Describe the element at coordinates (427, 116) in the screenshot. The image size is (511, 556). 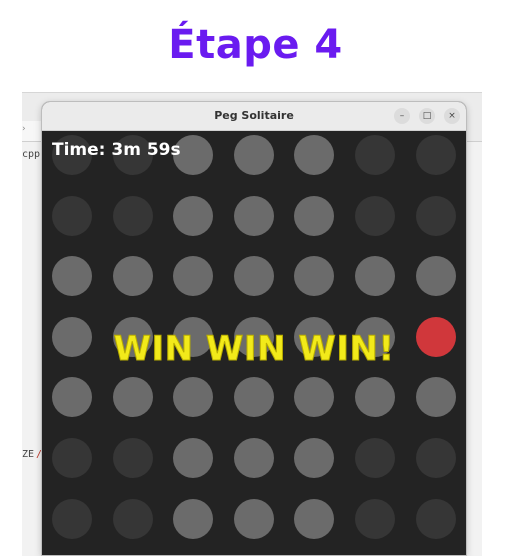
I see `maximize-icon: □` at that location.